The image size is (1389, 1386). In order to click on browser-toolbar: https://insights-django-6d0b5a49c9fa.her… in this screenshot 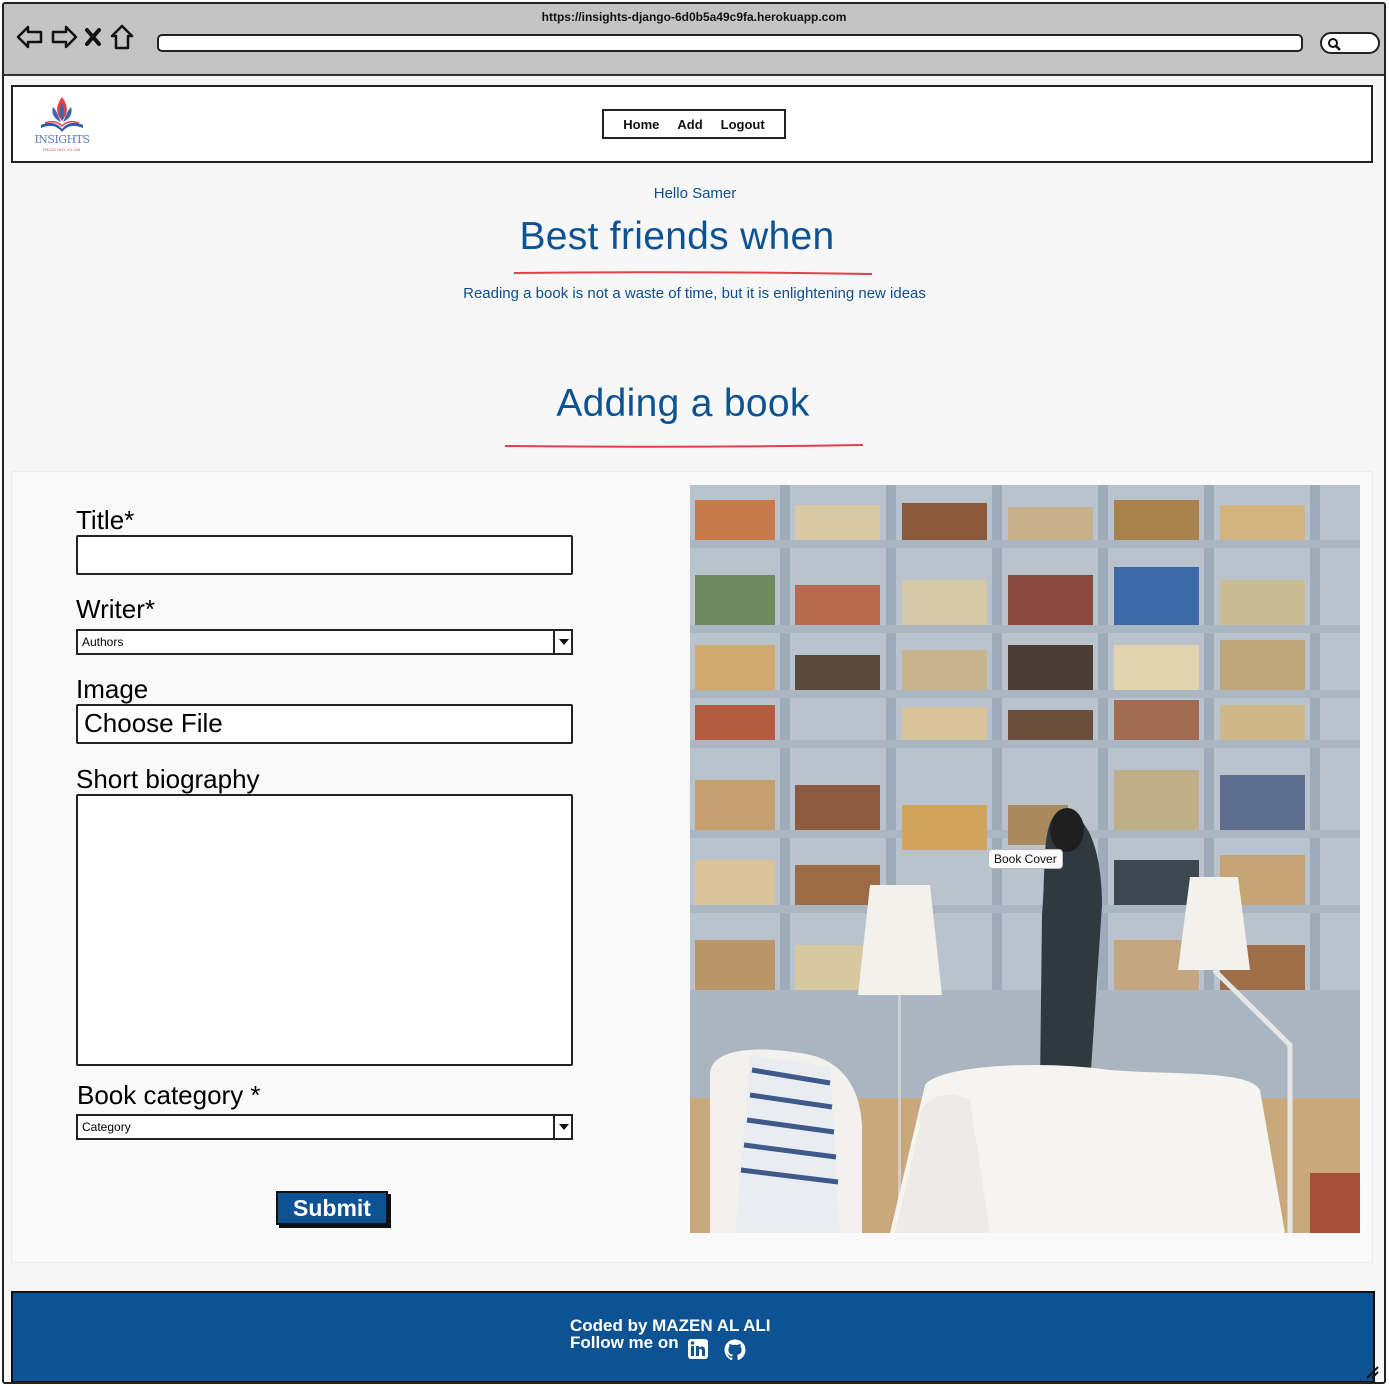, I will do `click(694, 40)`.